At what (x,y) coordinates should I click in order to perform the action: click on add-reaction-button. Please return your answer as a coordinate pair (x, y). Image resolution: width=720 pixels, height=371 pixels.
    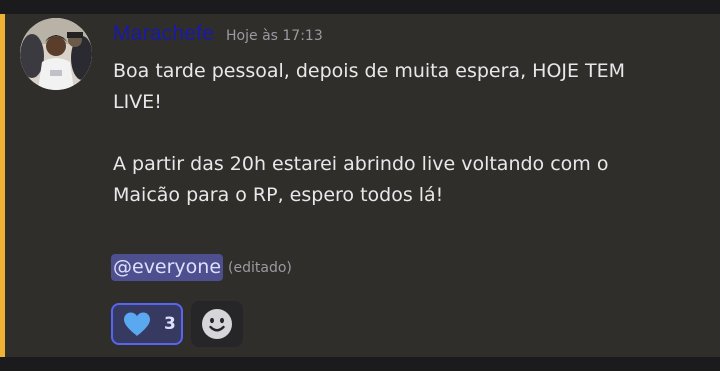
    Looking at the image, I should click on (217, 324).